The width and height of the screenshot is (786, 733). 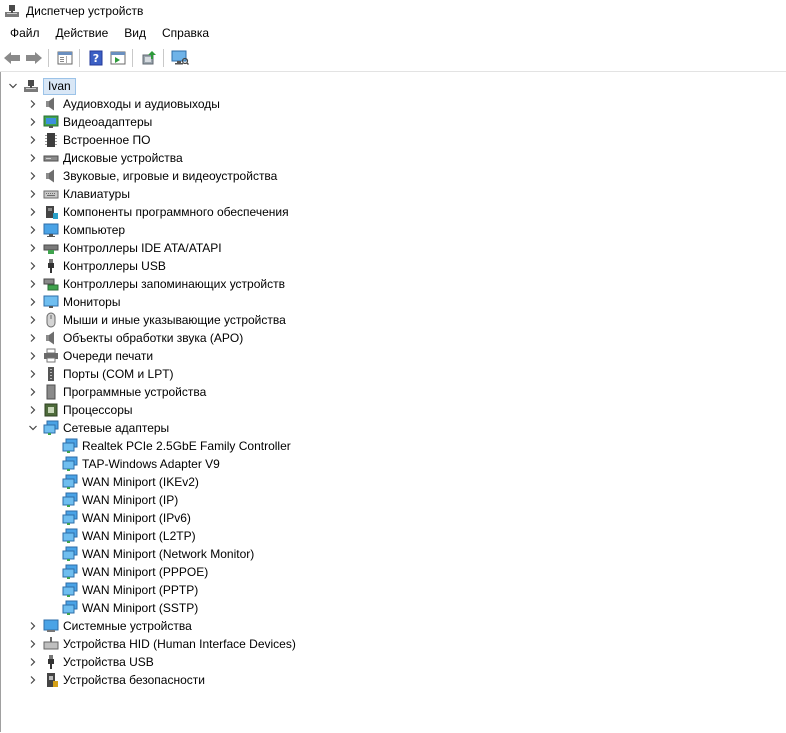 I want to click on tree-category-label: Компьютер, so click(x=94, y=230).